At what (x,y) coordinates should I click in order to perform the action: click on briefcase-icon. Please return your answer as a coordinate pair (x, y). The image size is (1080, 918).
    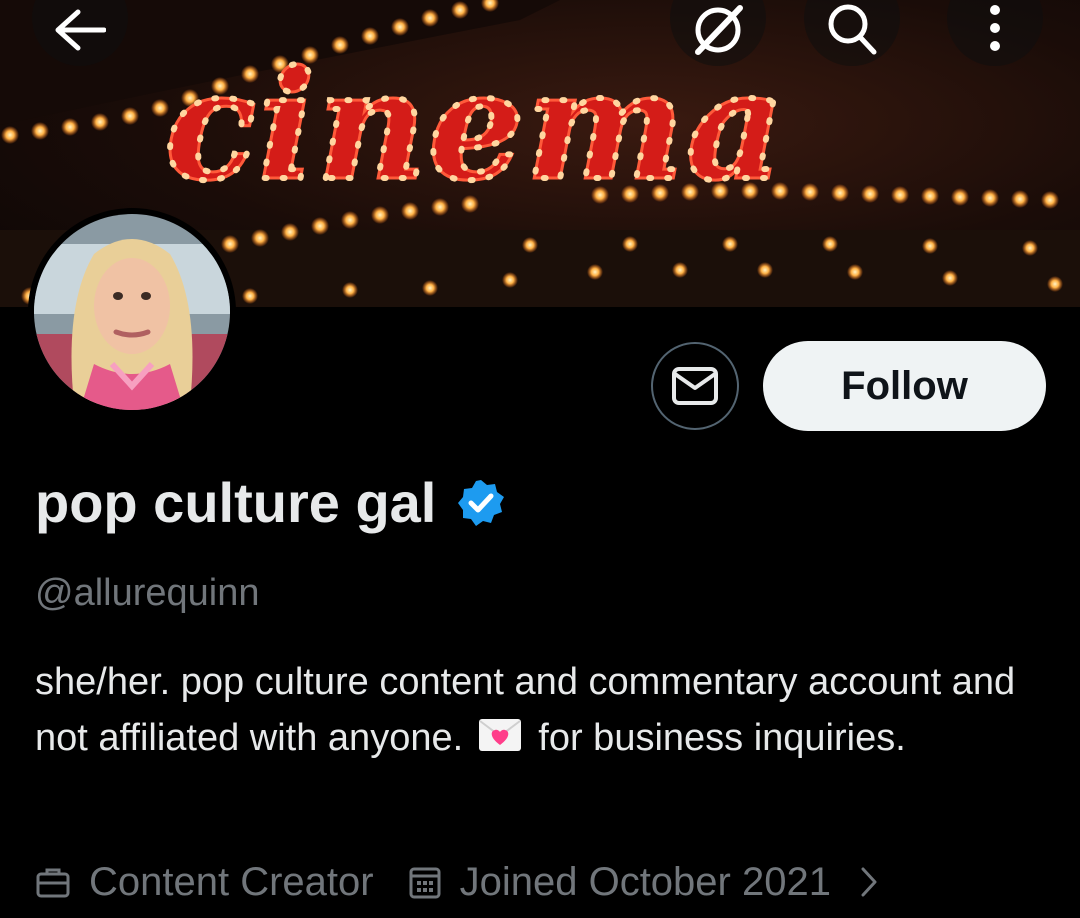
    Looking at the image, I should click on (53, 883).